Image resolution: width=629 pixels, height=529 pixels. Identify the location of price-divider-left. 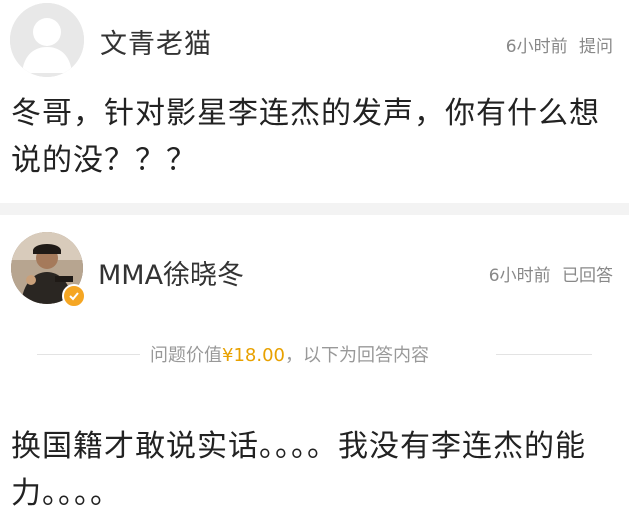
(88, 354).